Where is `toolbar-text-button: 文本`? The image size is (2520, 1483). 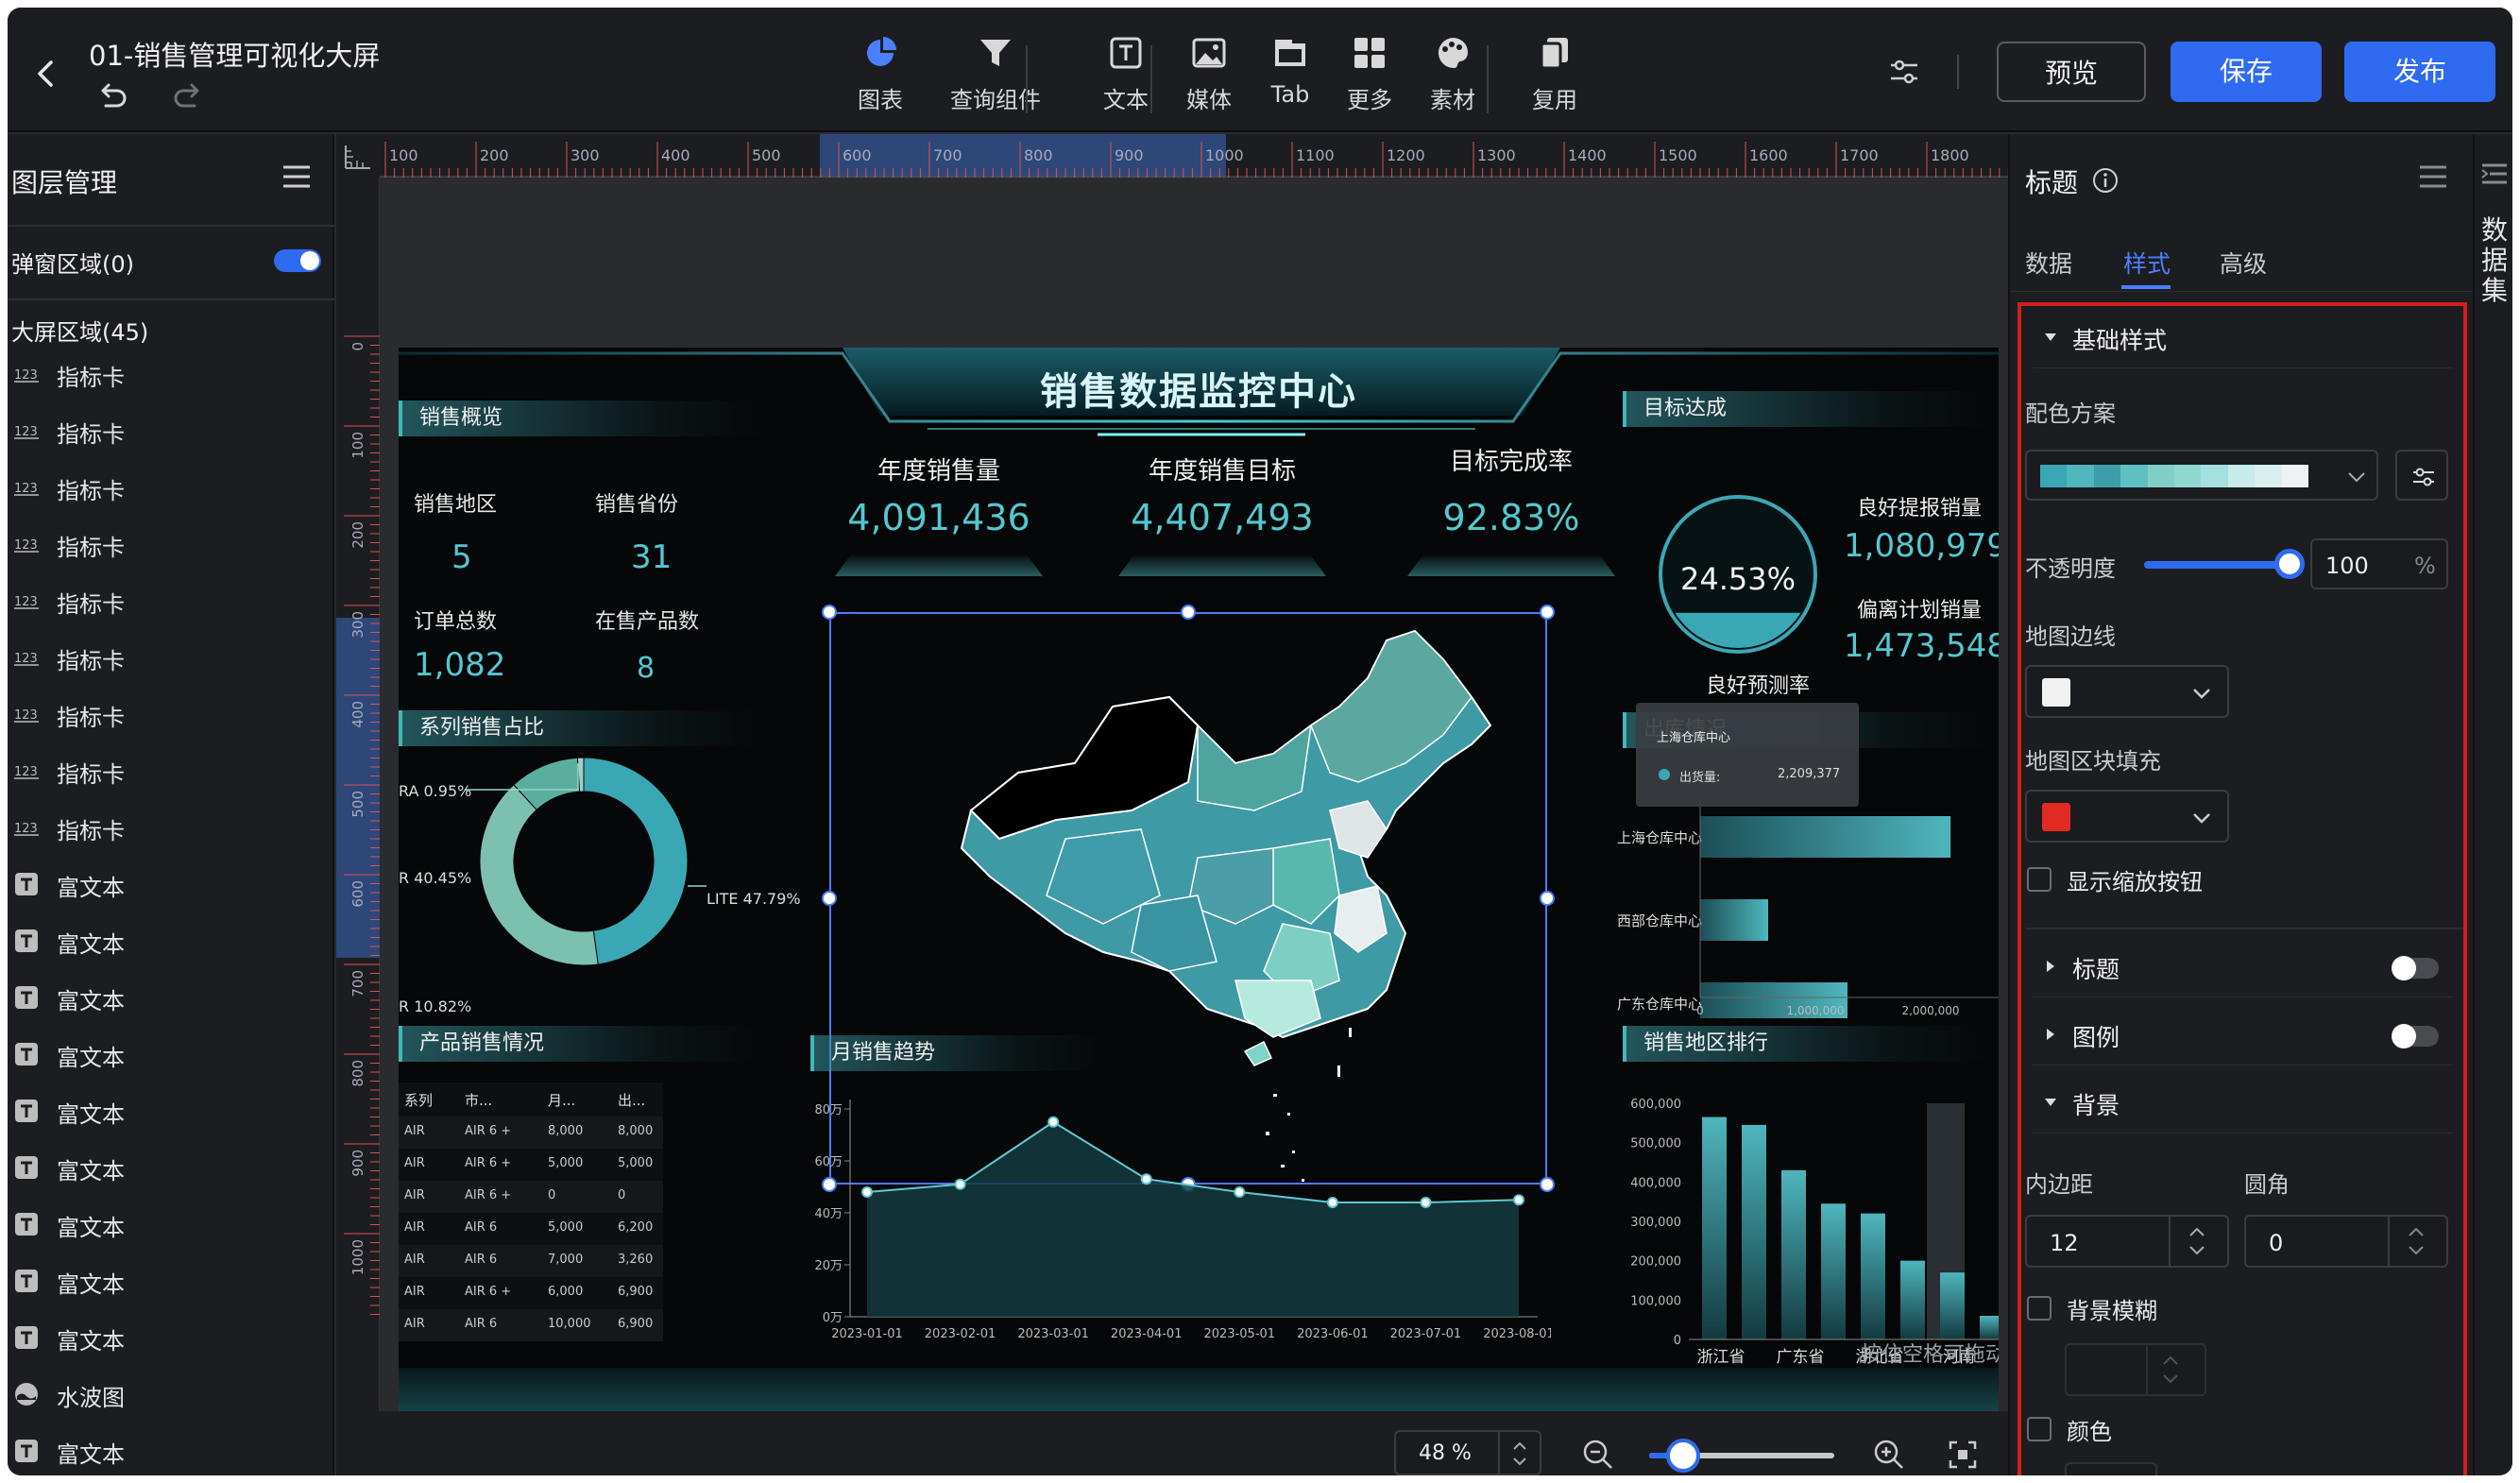 toolbar-text-button: 文本 is located at coordinates (1126, 77).